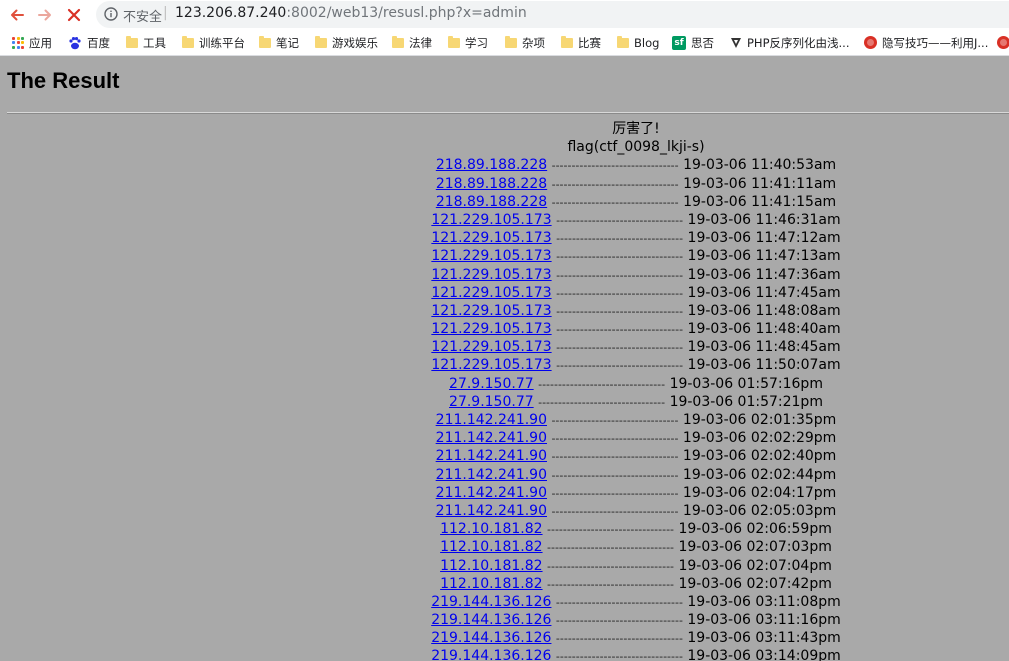  What do you see at coordinates (111, 14) in the screenshot?
I see `info-icon` at bounding box center [111, 14].